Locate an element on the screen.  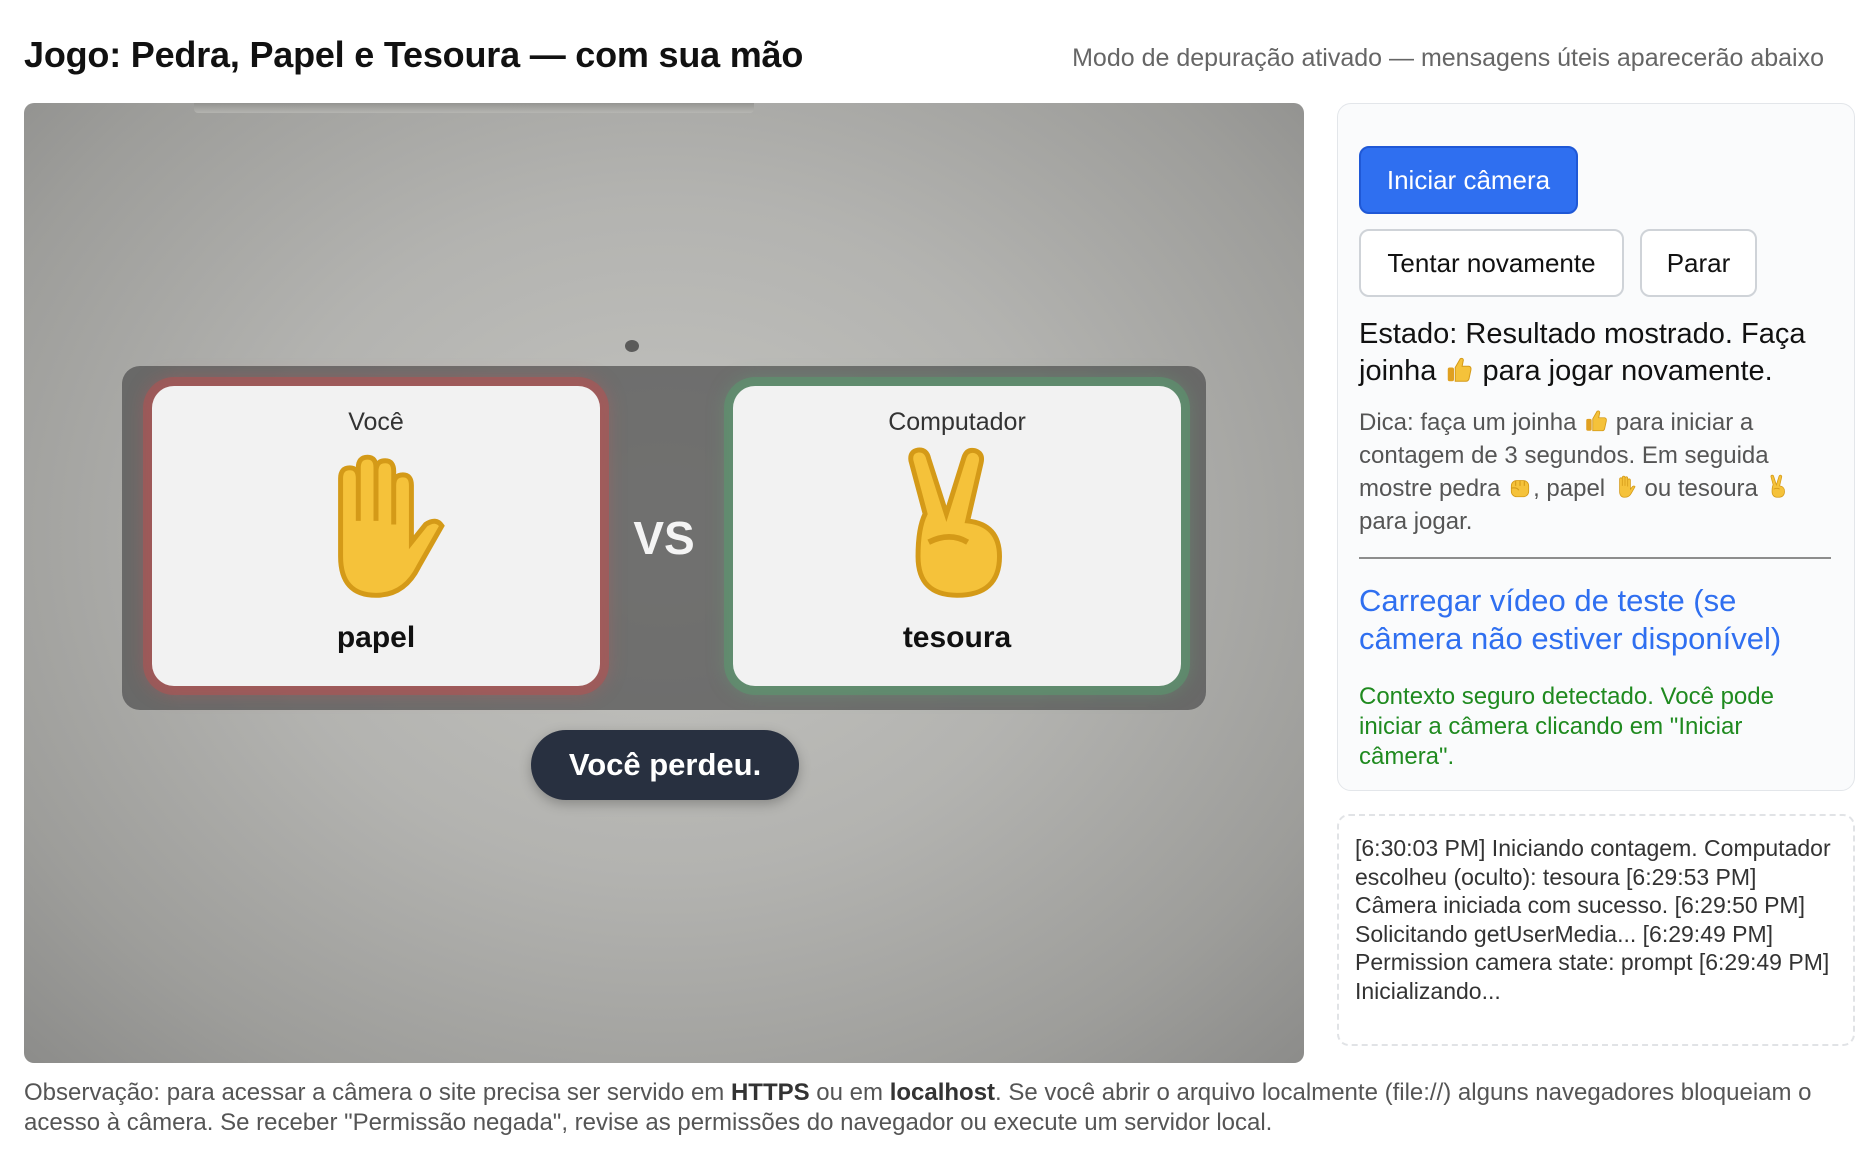
state-suffix: para jogar novamente. is located at coordinates (1627, 371).